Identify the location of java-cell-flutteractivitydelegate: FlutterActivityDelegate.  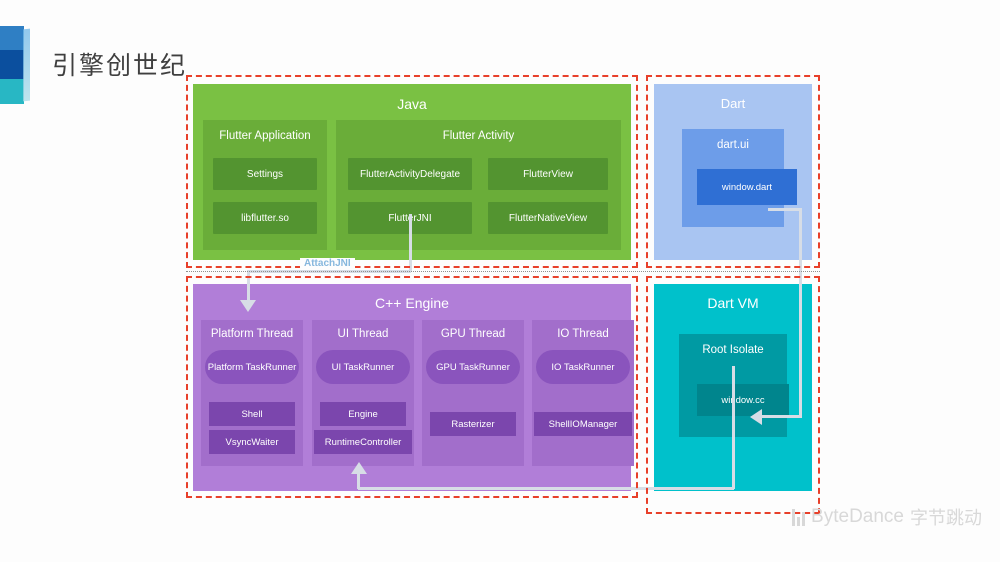
(410, 174).